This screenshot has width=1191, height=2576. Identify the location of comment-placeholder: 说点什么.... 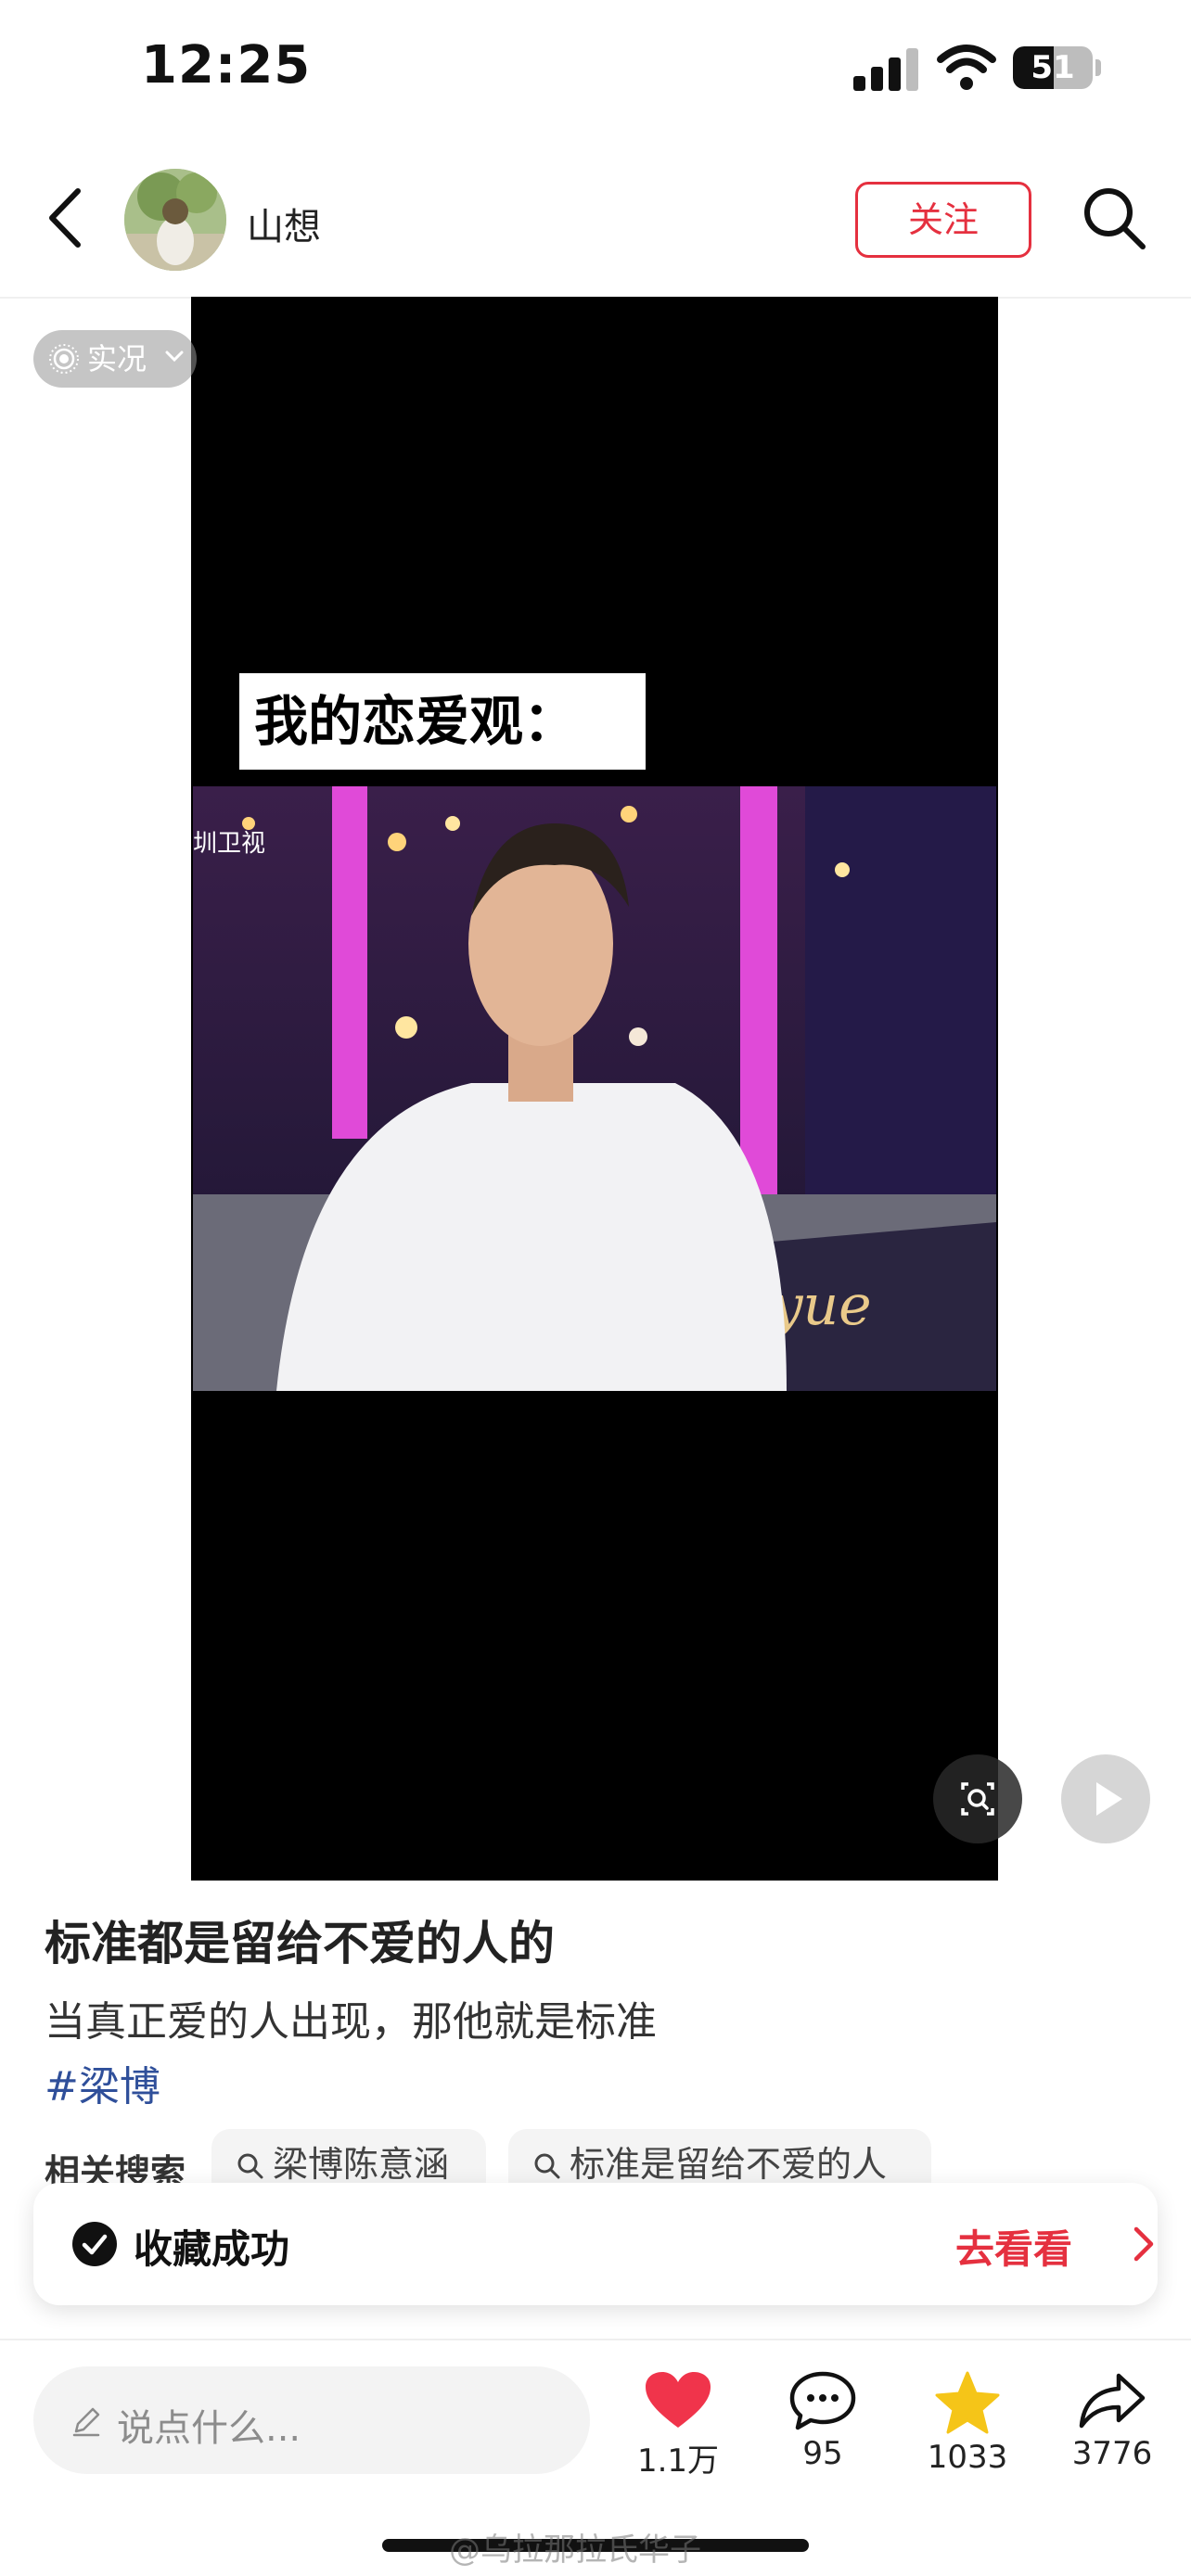
(209, 2428).